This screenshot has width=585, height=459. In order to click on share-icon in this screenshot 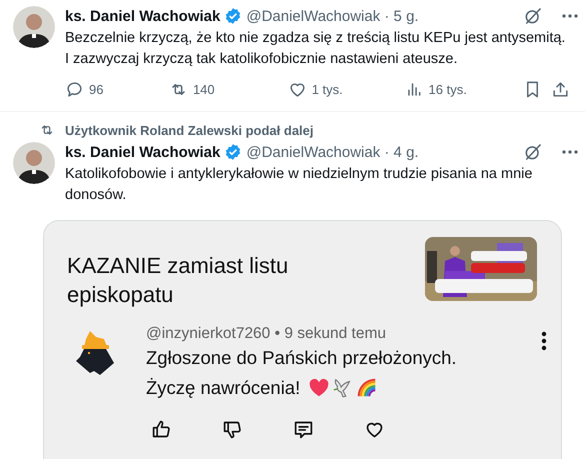, I will do `click(560, 89)`.